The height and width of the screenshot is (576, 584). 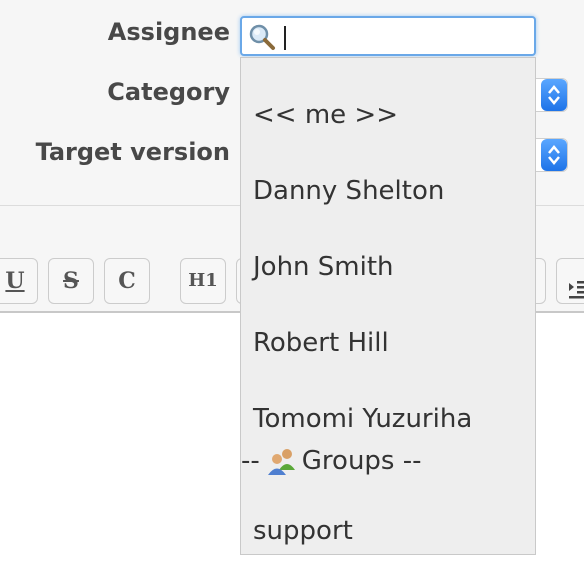 I want to click on strikethrough-button: S, so click(x=71, y=281).